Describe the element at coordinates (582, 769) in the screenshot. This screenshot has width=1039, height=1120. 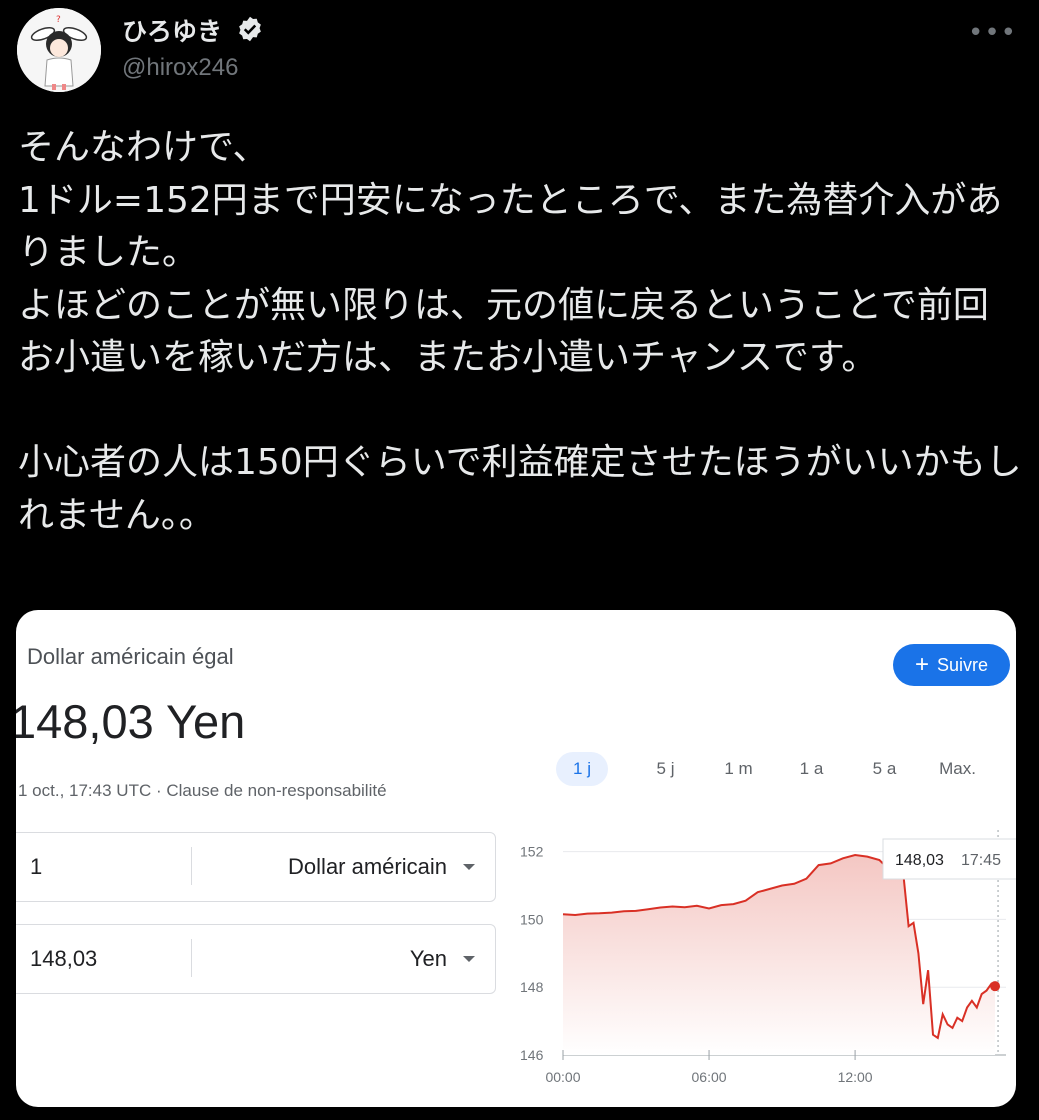
I see `tab-1-day: 1 j` at that location.